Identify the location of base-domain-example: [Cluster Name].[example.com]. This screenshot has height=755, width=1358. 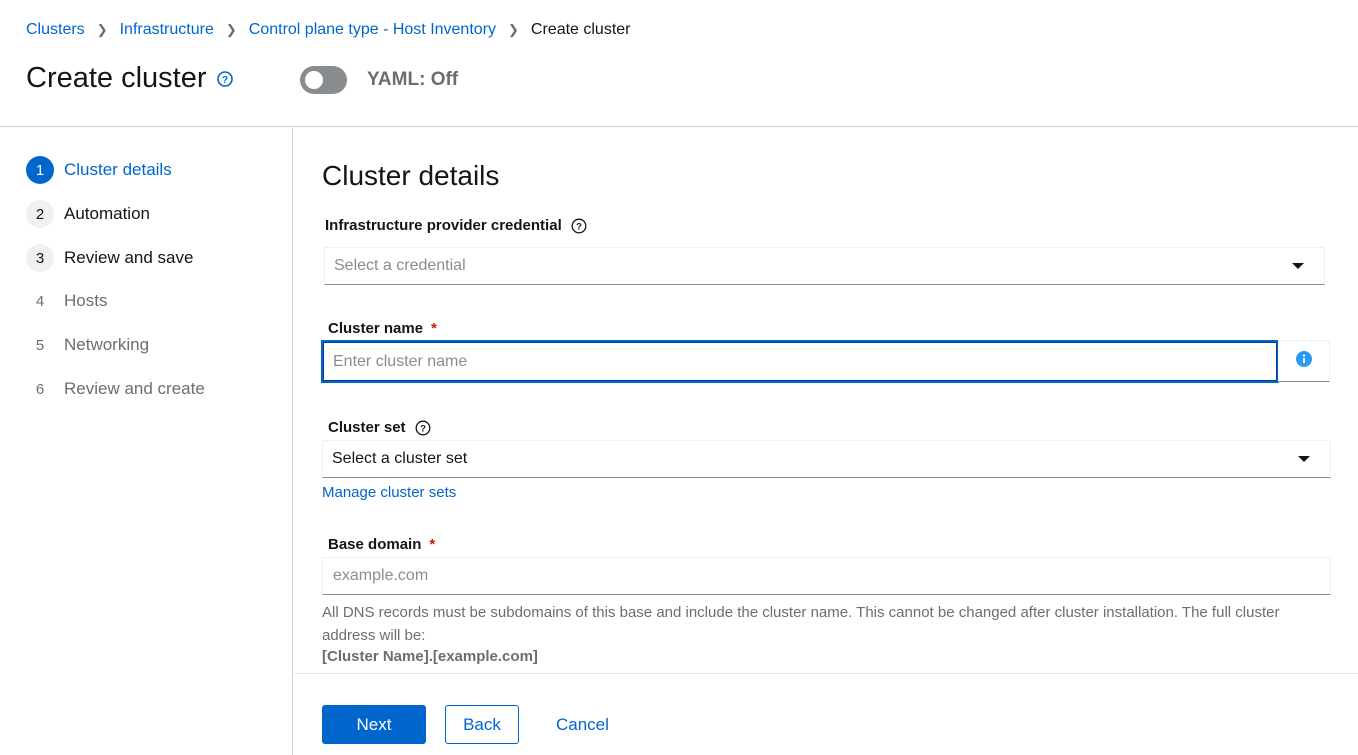
(430, 656).